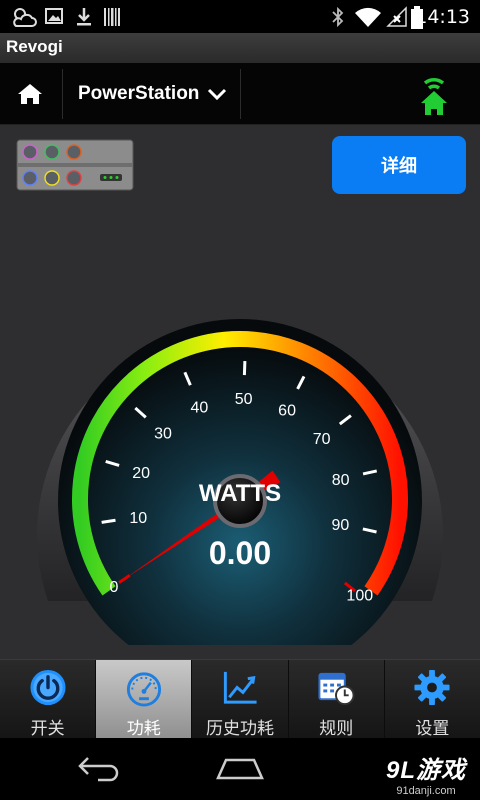 The image size is (480, 800). I want to click on status-time: 14:13, so click(442, 17).